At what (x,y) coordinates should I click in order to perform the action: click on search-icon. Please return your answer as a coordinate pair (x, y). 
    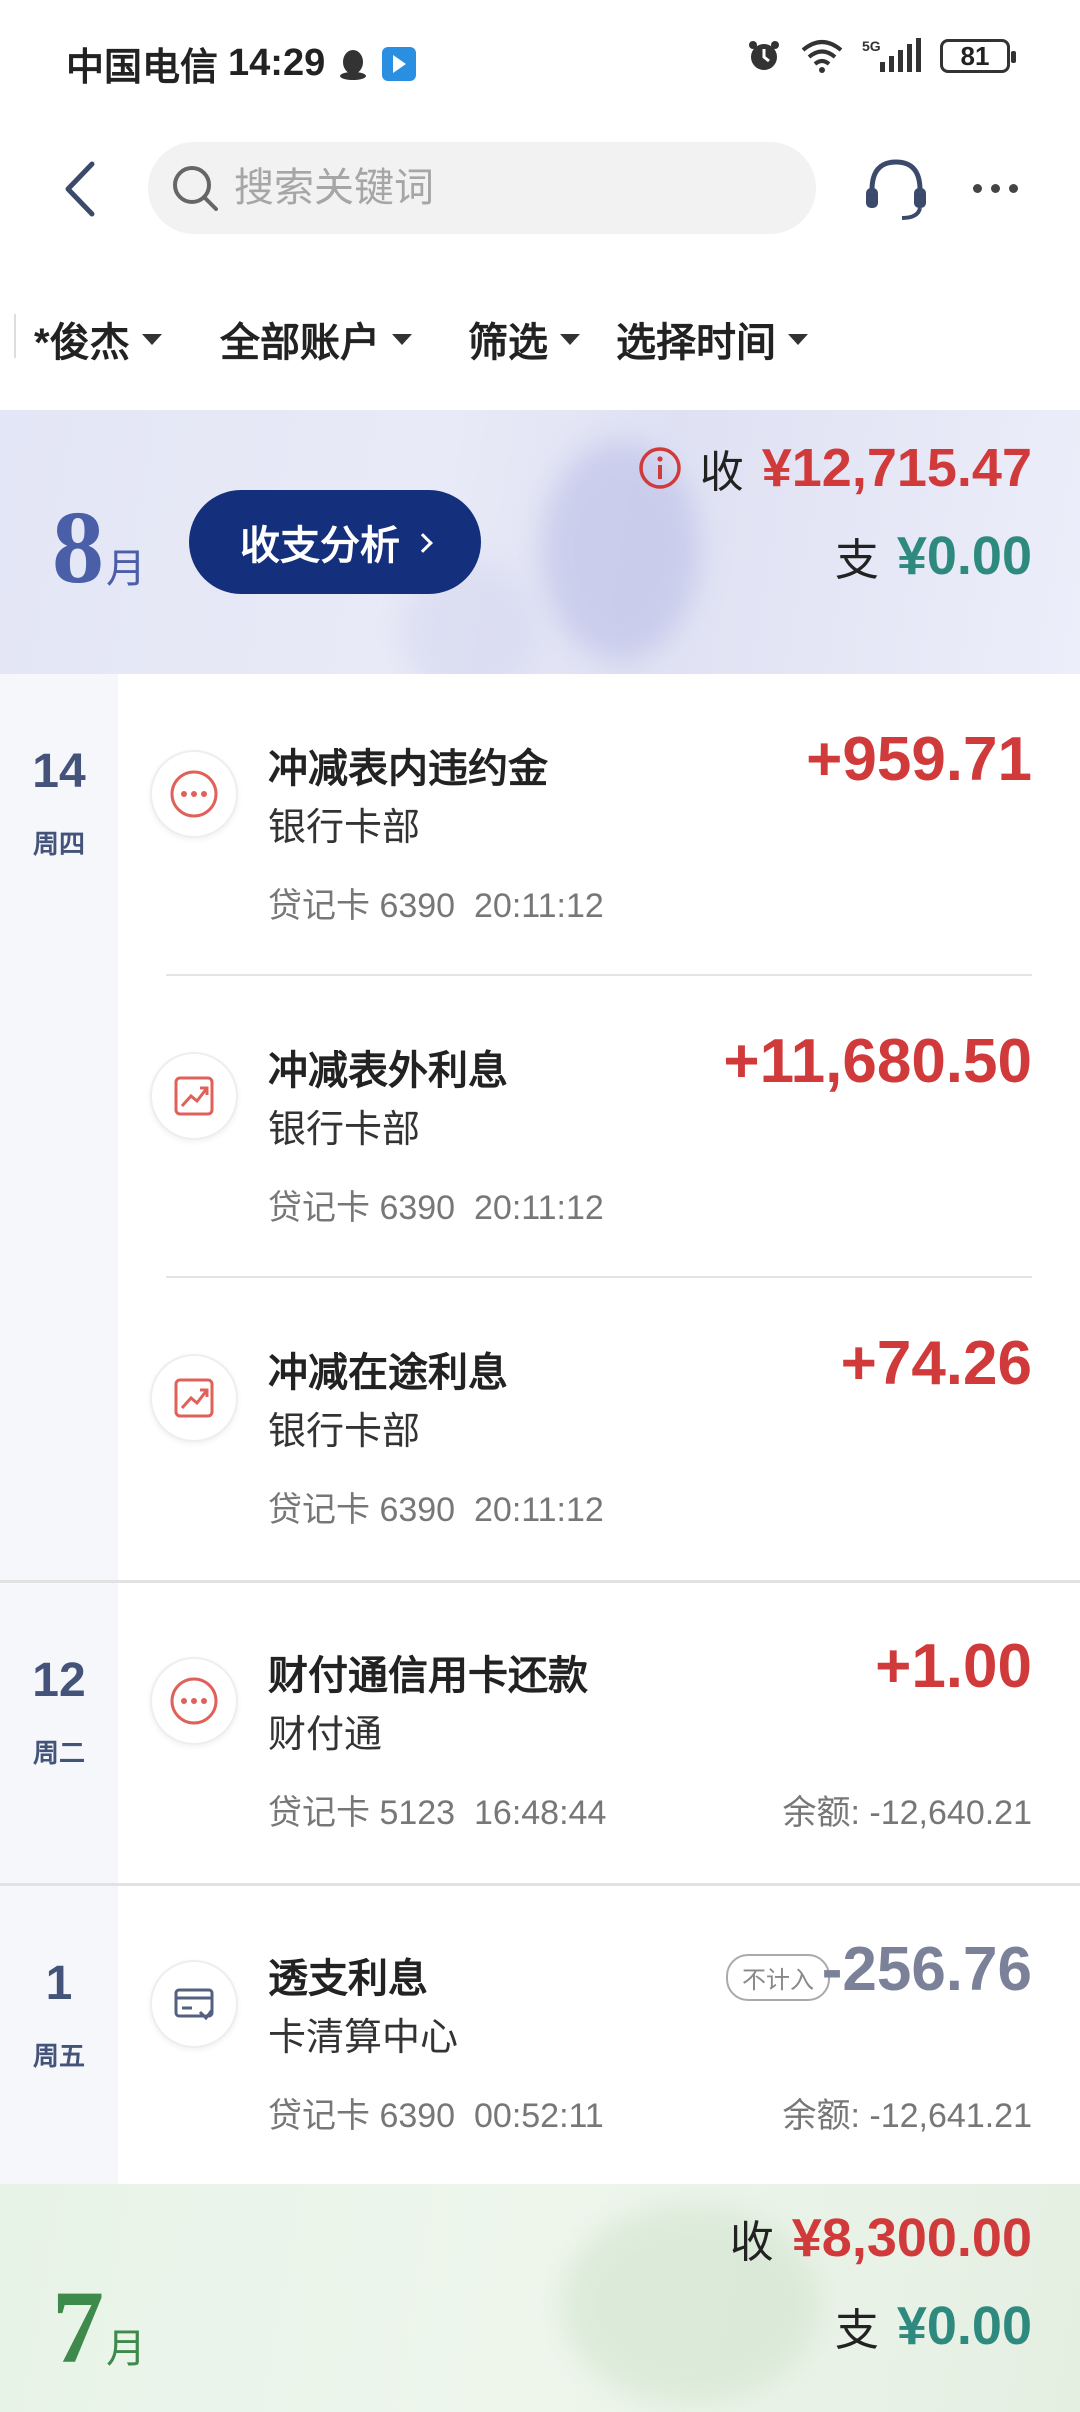
    Looking at the image, I should click on (195, 188).